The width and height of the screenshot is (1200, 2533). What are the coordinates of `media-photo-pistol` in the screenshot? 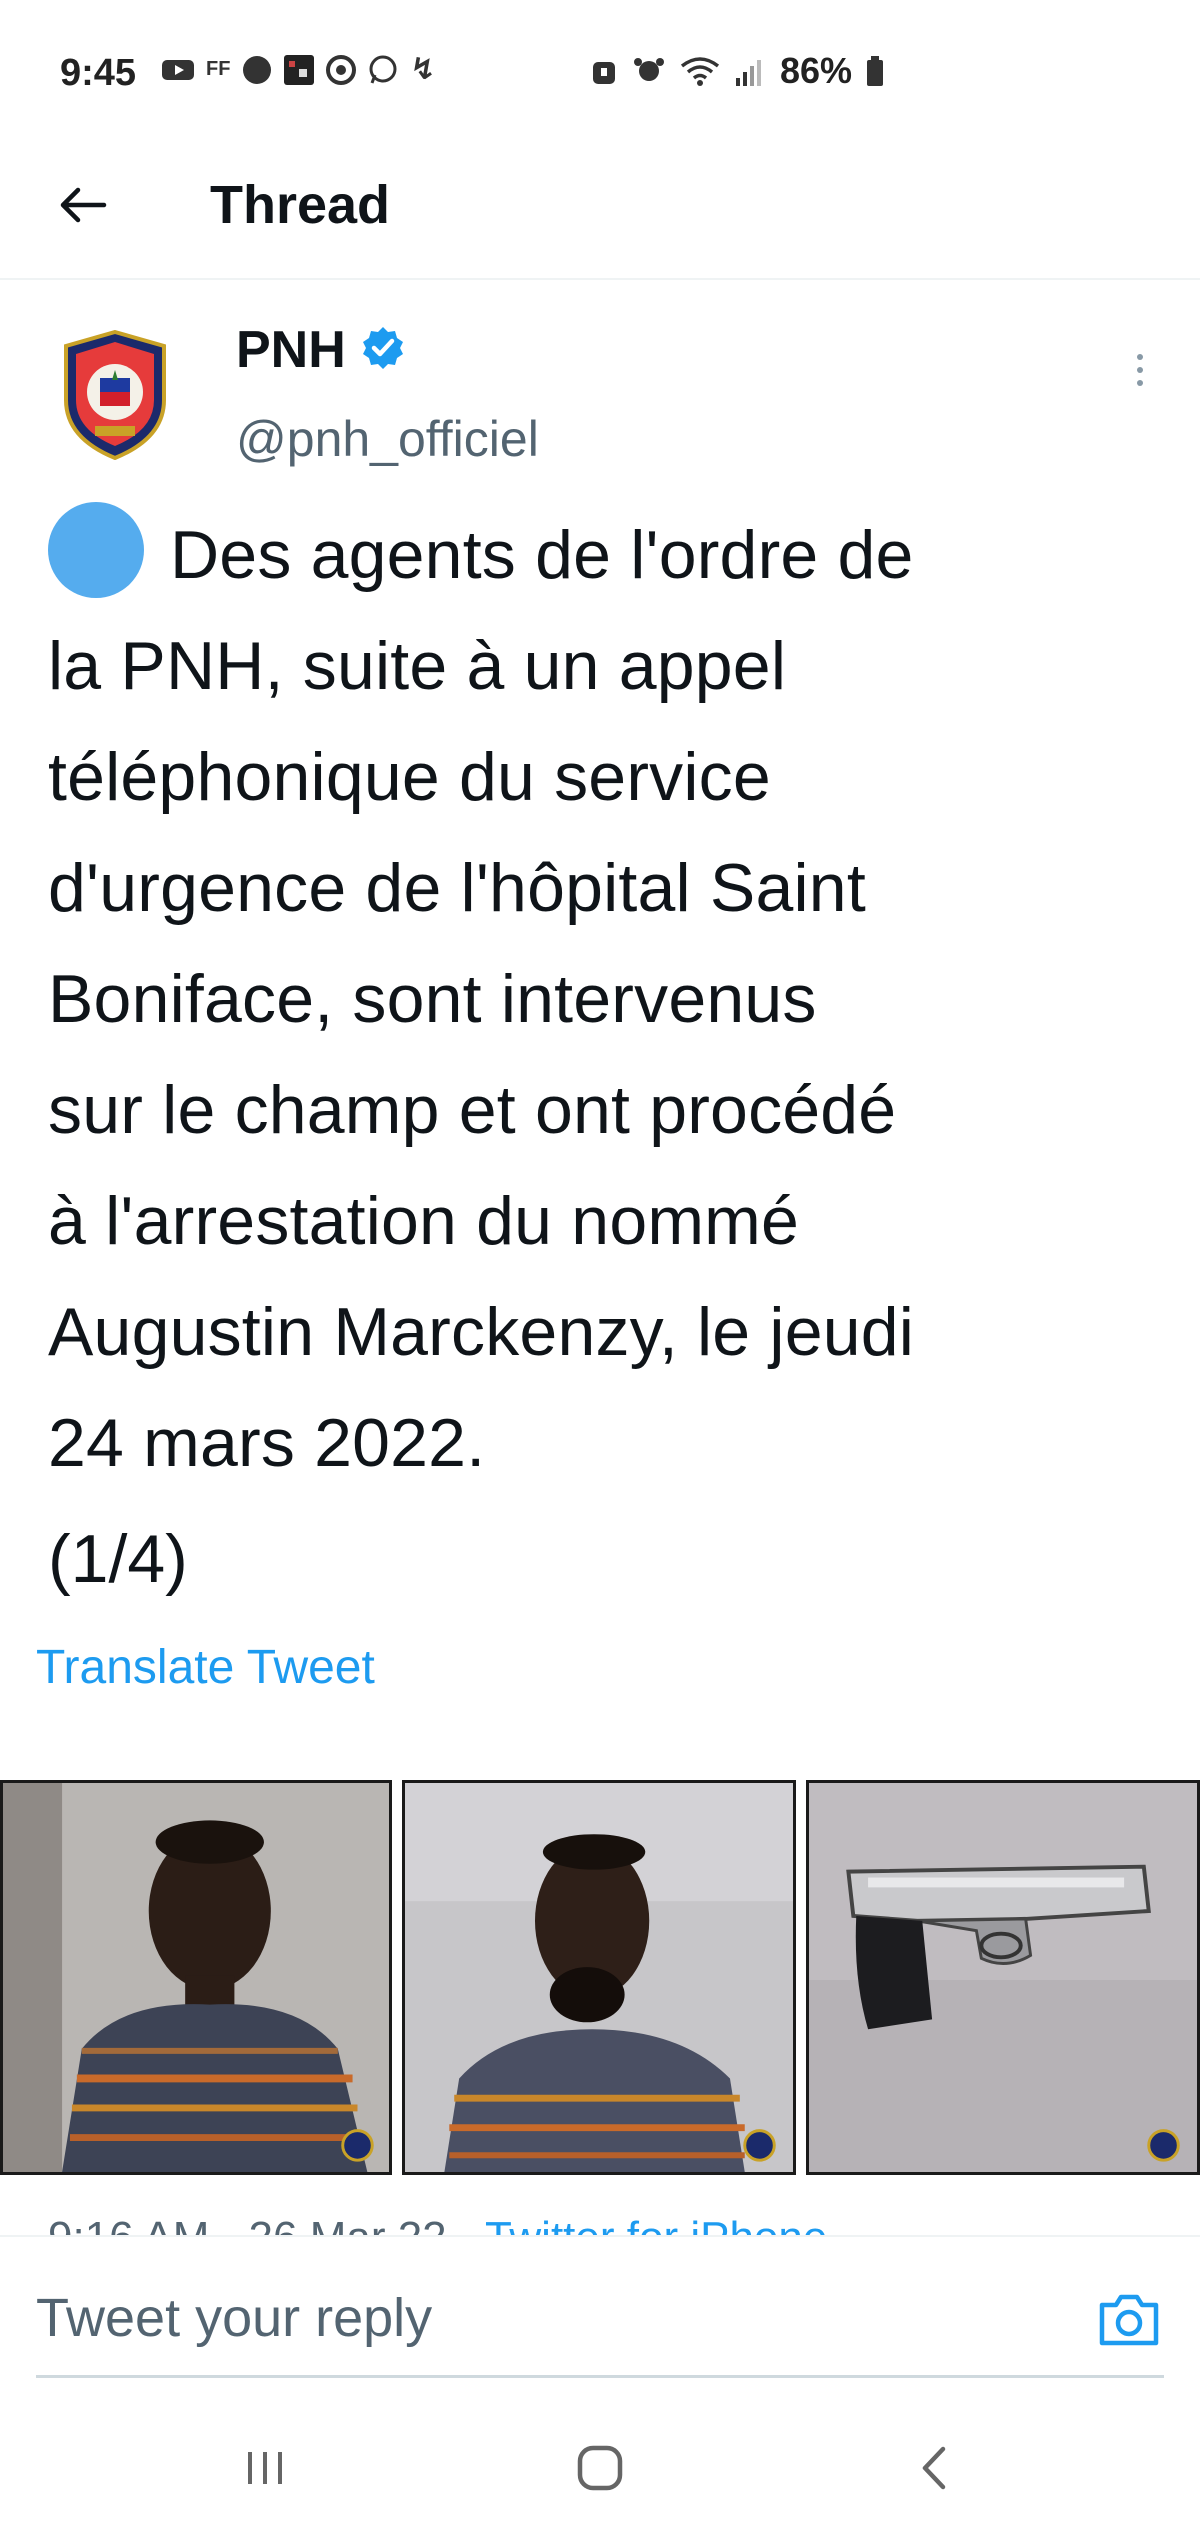 It's located at (1003, 1977).